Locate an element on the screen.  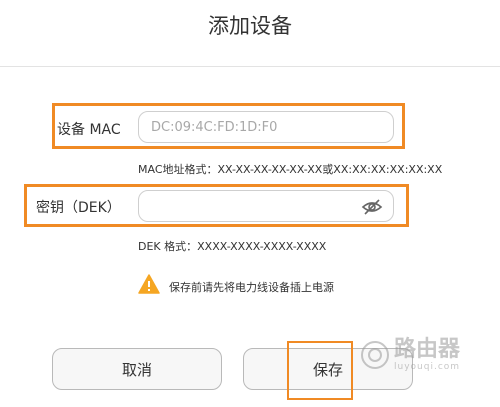
mac-input is located at coordinates (251, 127).